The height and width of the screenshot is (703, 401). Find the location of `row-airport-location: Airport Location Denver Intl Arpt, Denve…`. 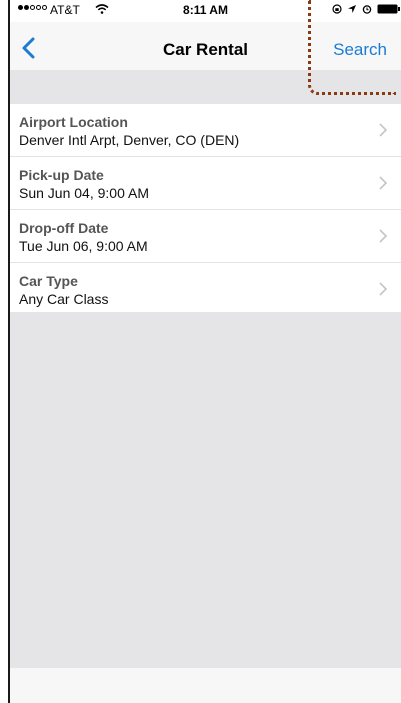

row-airport-location: Airport Location Denver Intl Arpt, Denve… is located at coordinates (205, 130).